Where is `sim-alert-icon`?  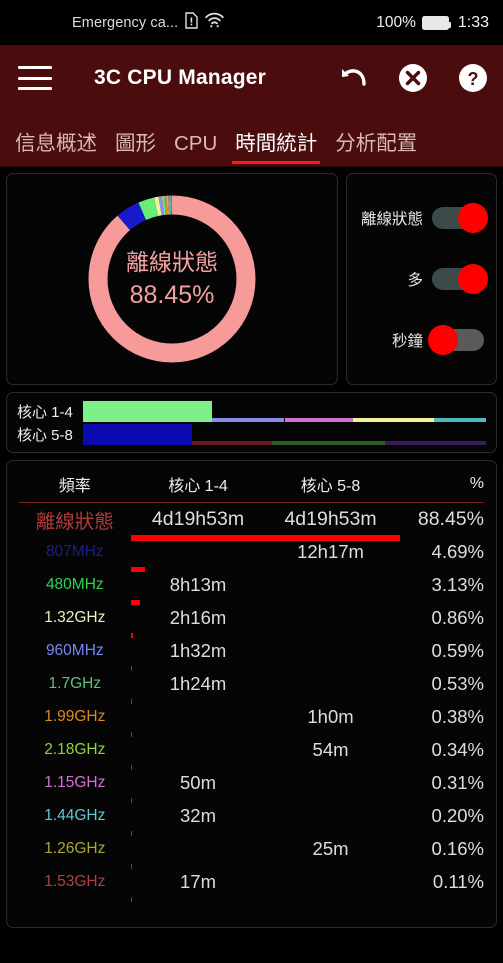 sim-alert-icon is located at coordinates (191, 22).